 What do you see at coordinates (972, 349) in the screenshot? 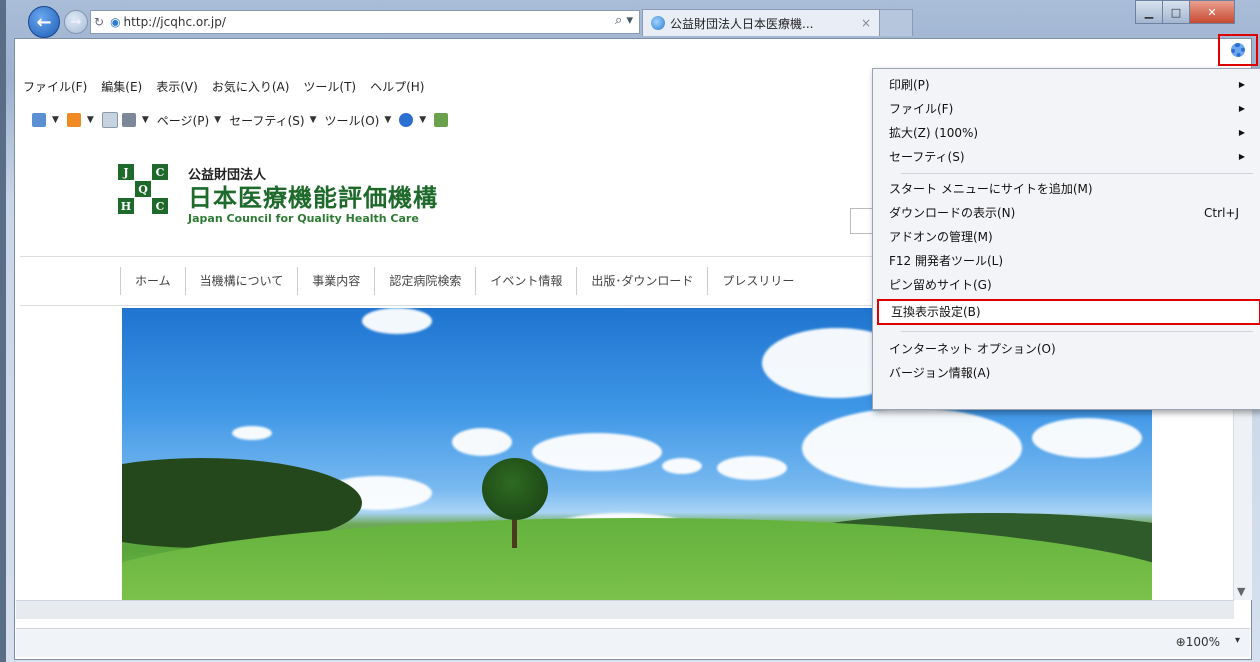
I see `menu-item-label: インターネット オプション(O)` at bounding box center [972, 349].